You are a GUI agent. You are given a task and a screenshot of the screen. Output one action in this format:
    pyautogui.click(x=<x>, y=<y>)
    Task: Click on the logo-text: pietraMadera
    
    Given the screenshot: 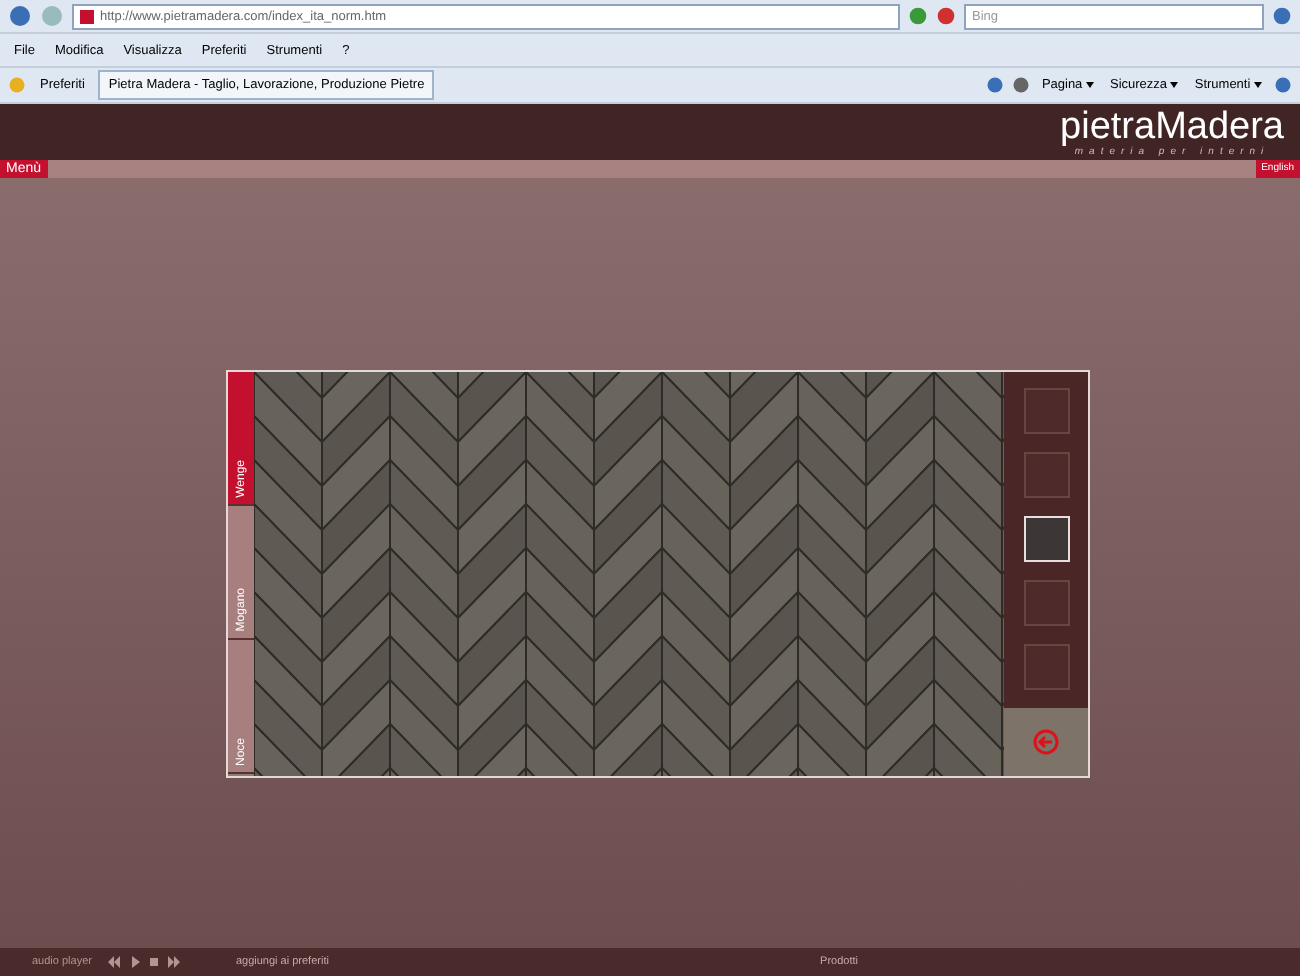 What is the action you would take?
    pyautogui.click(x=1172, y=127)
    